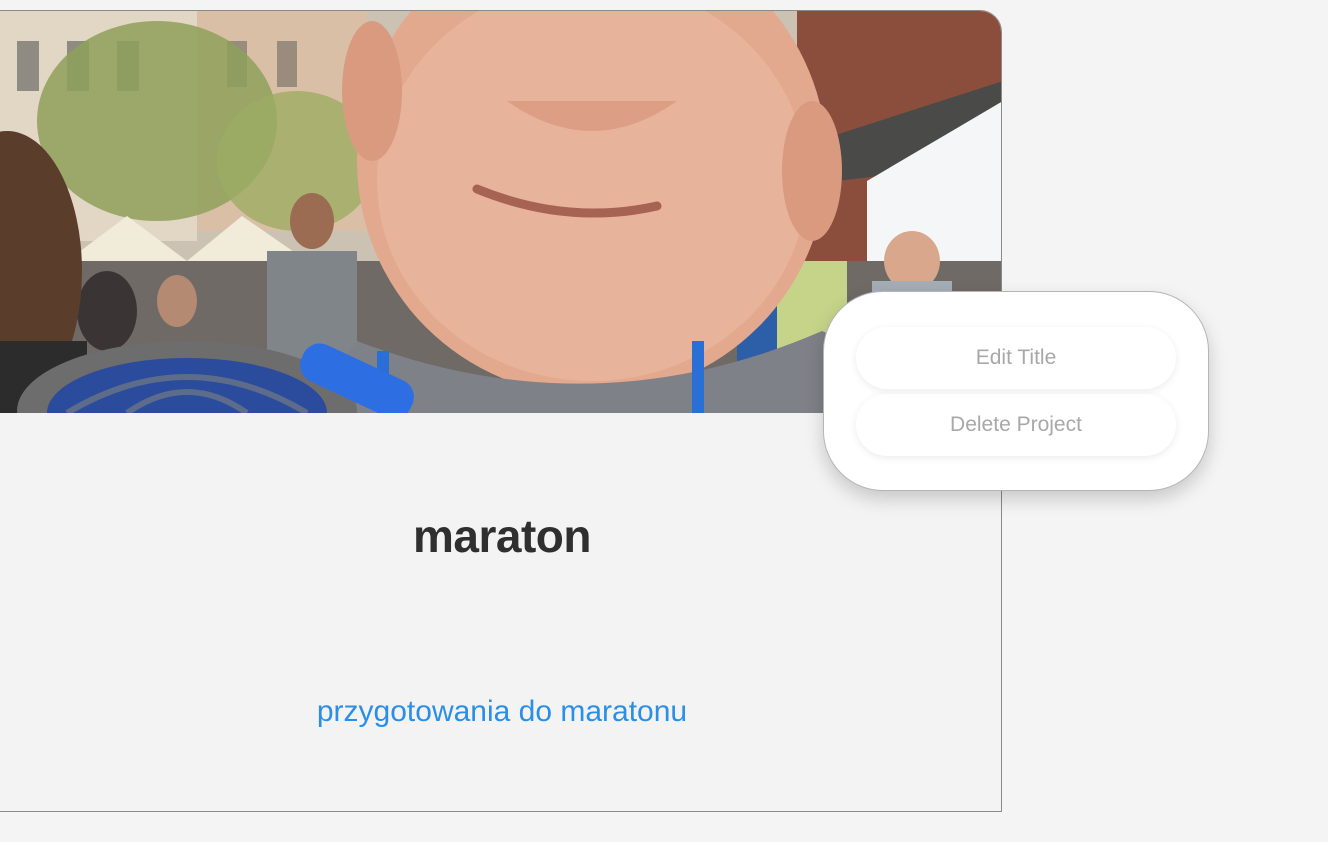  I want to click on project-title: maraton, so click(502, 536).